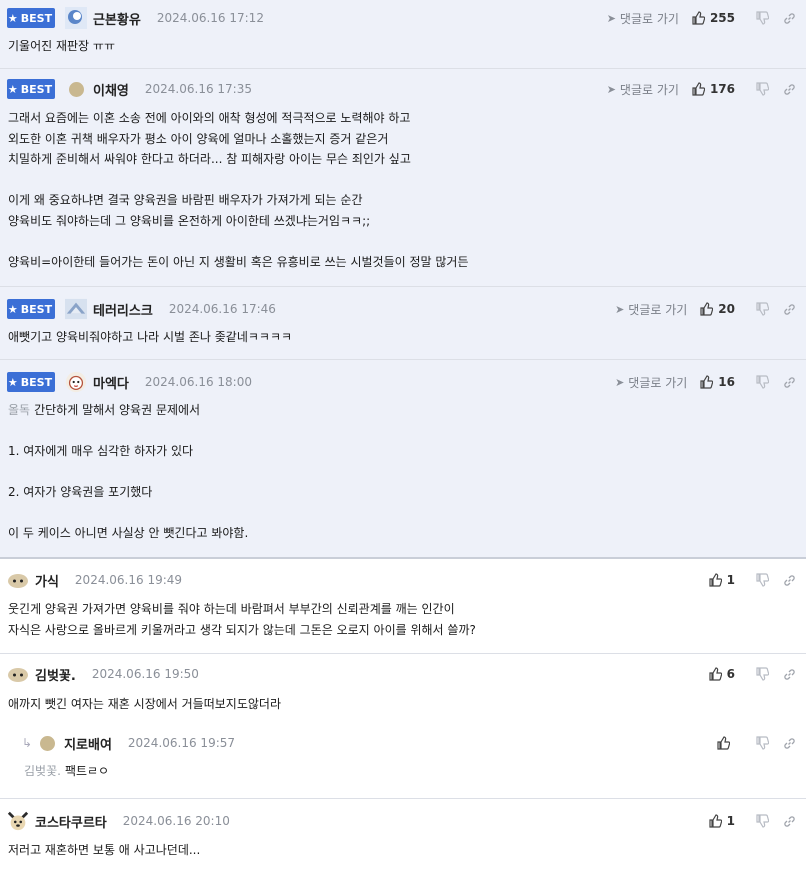 The image size is (806, 872). I want to click on like-button: 20, so click(717, 309).